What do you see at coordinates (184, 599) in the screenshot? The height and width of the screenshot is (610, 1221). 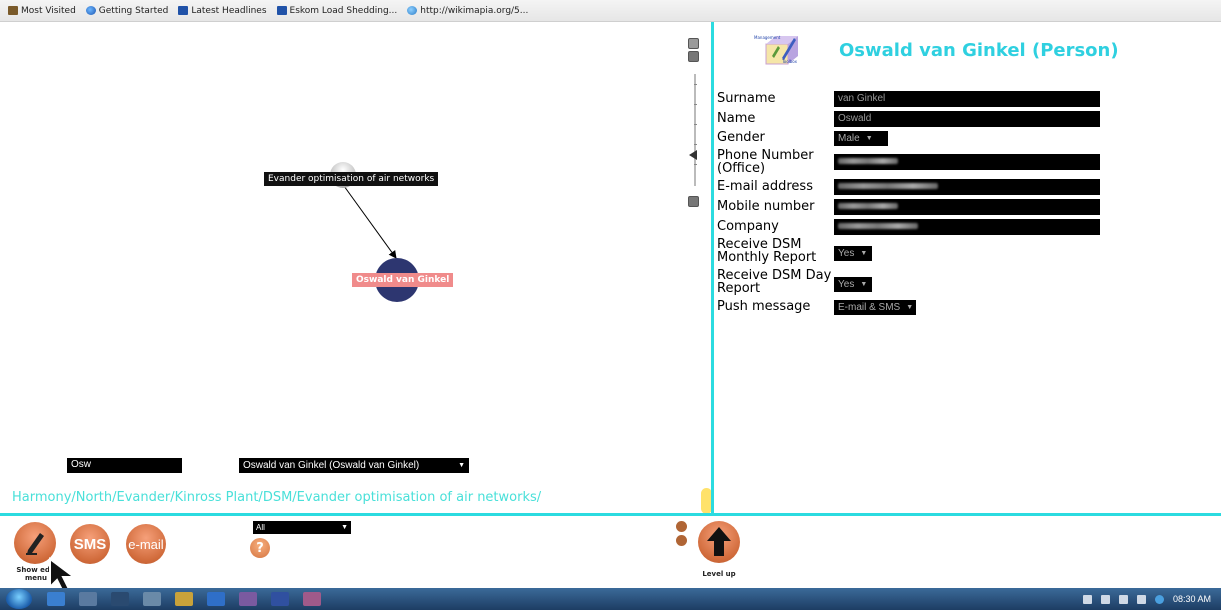 I see `paint-icon` at bounding box center [184, 599].